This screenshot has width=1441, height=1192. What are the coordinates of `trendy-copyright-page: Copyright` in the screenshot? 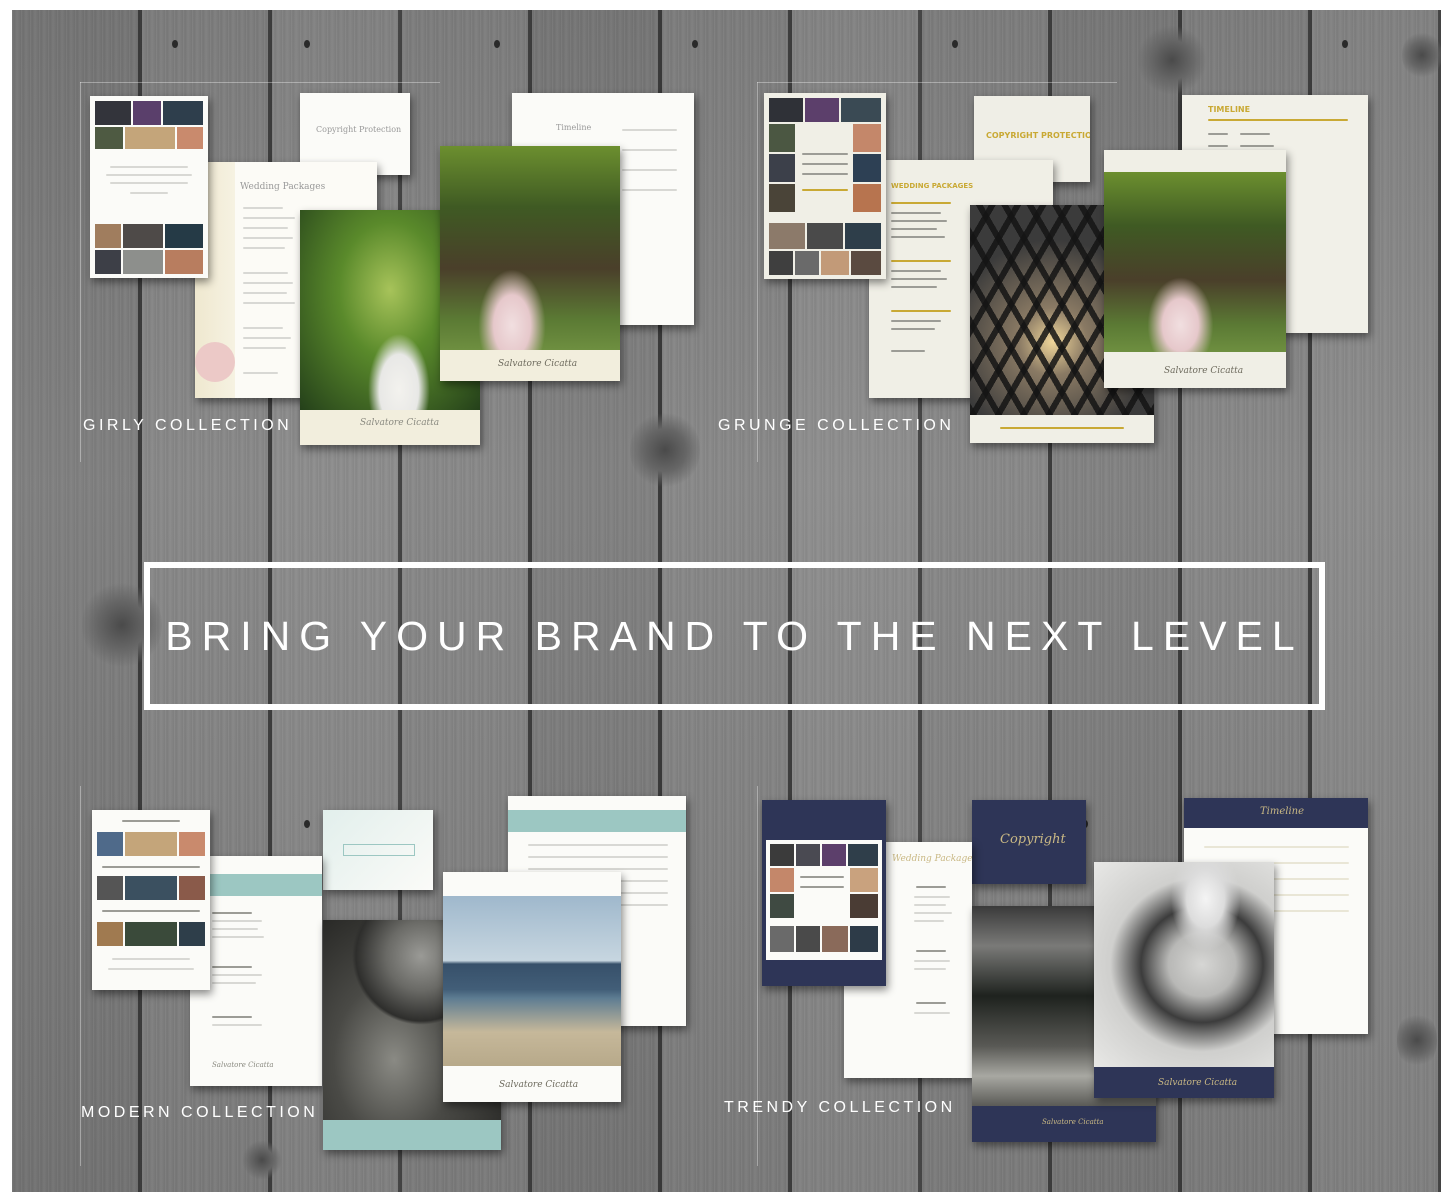 It's located at (1029, 842).